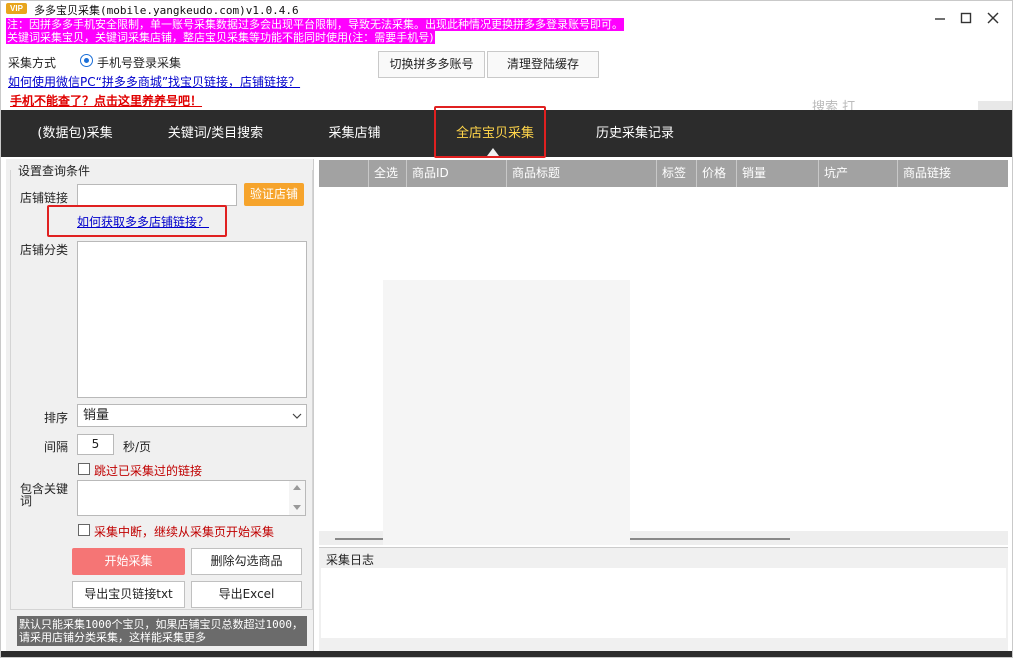 This screenshot has width=1013, height=658. I want to click on collect-log-body, so click(663, 603).